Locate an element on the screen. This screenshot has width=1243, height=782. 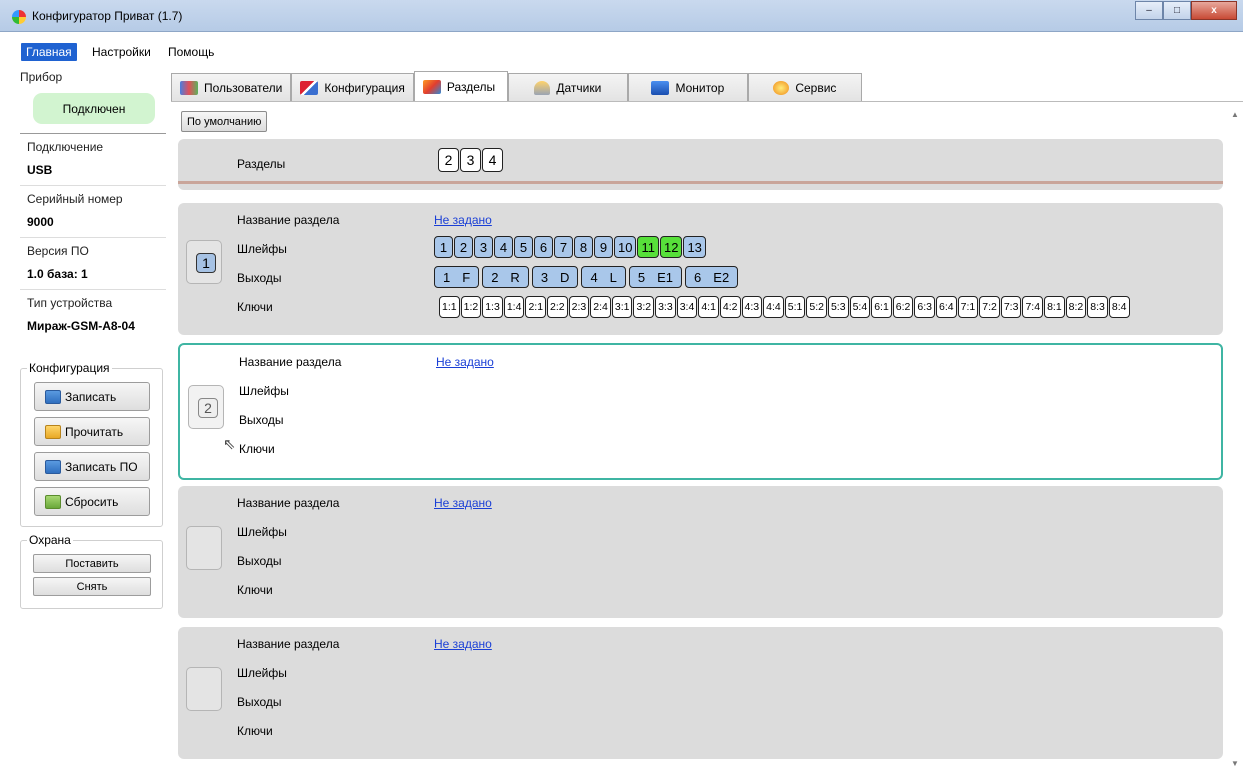
key-chip: 5:1 is located at coordinates (795, 307).